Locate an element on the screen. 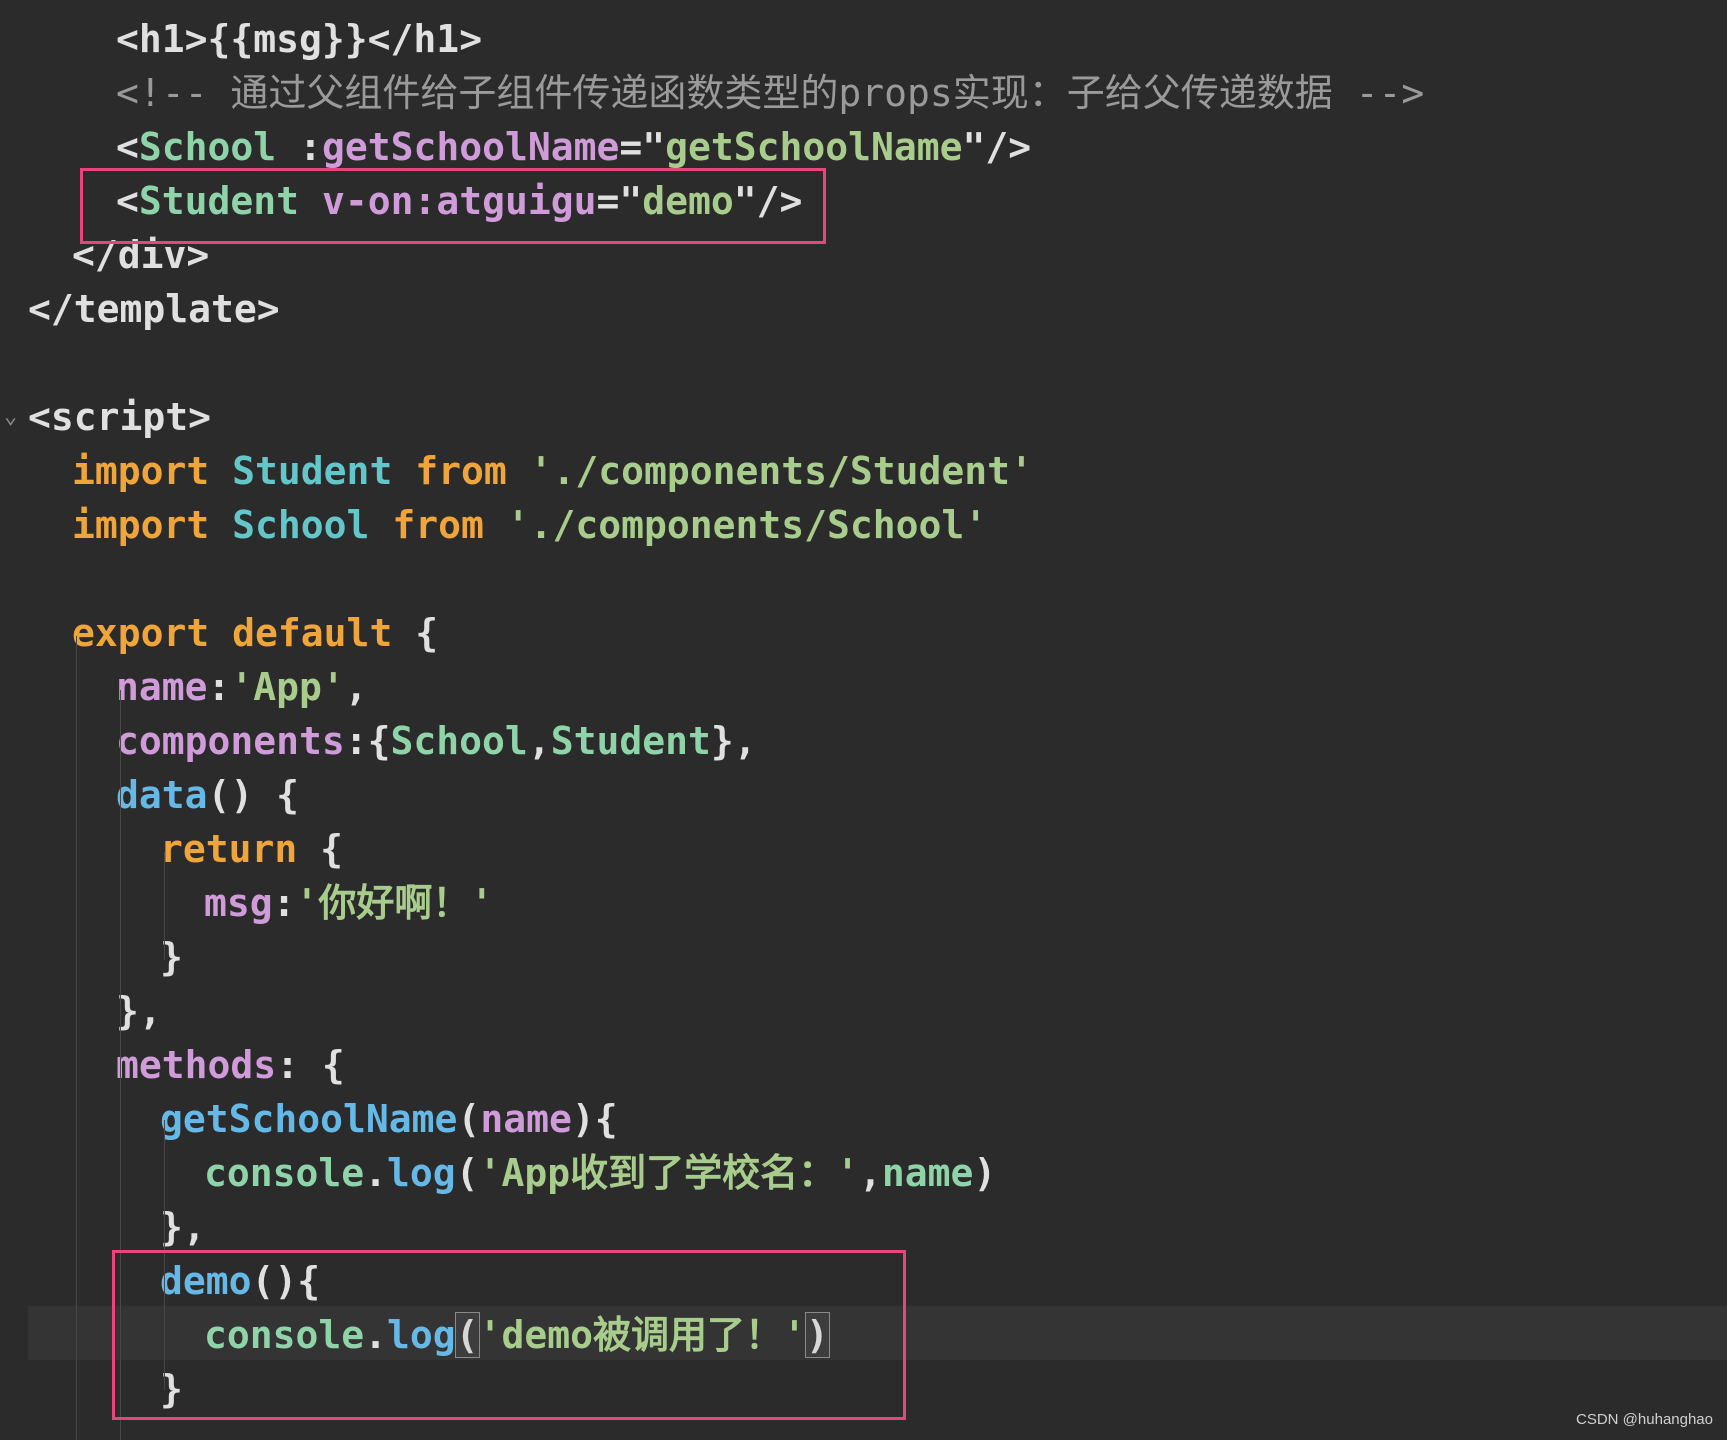 This screenshot has width=1727, height=1440. code-token: </template> is located at coordinates (154, 309).